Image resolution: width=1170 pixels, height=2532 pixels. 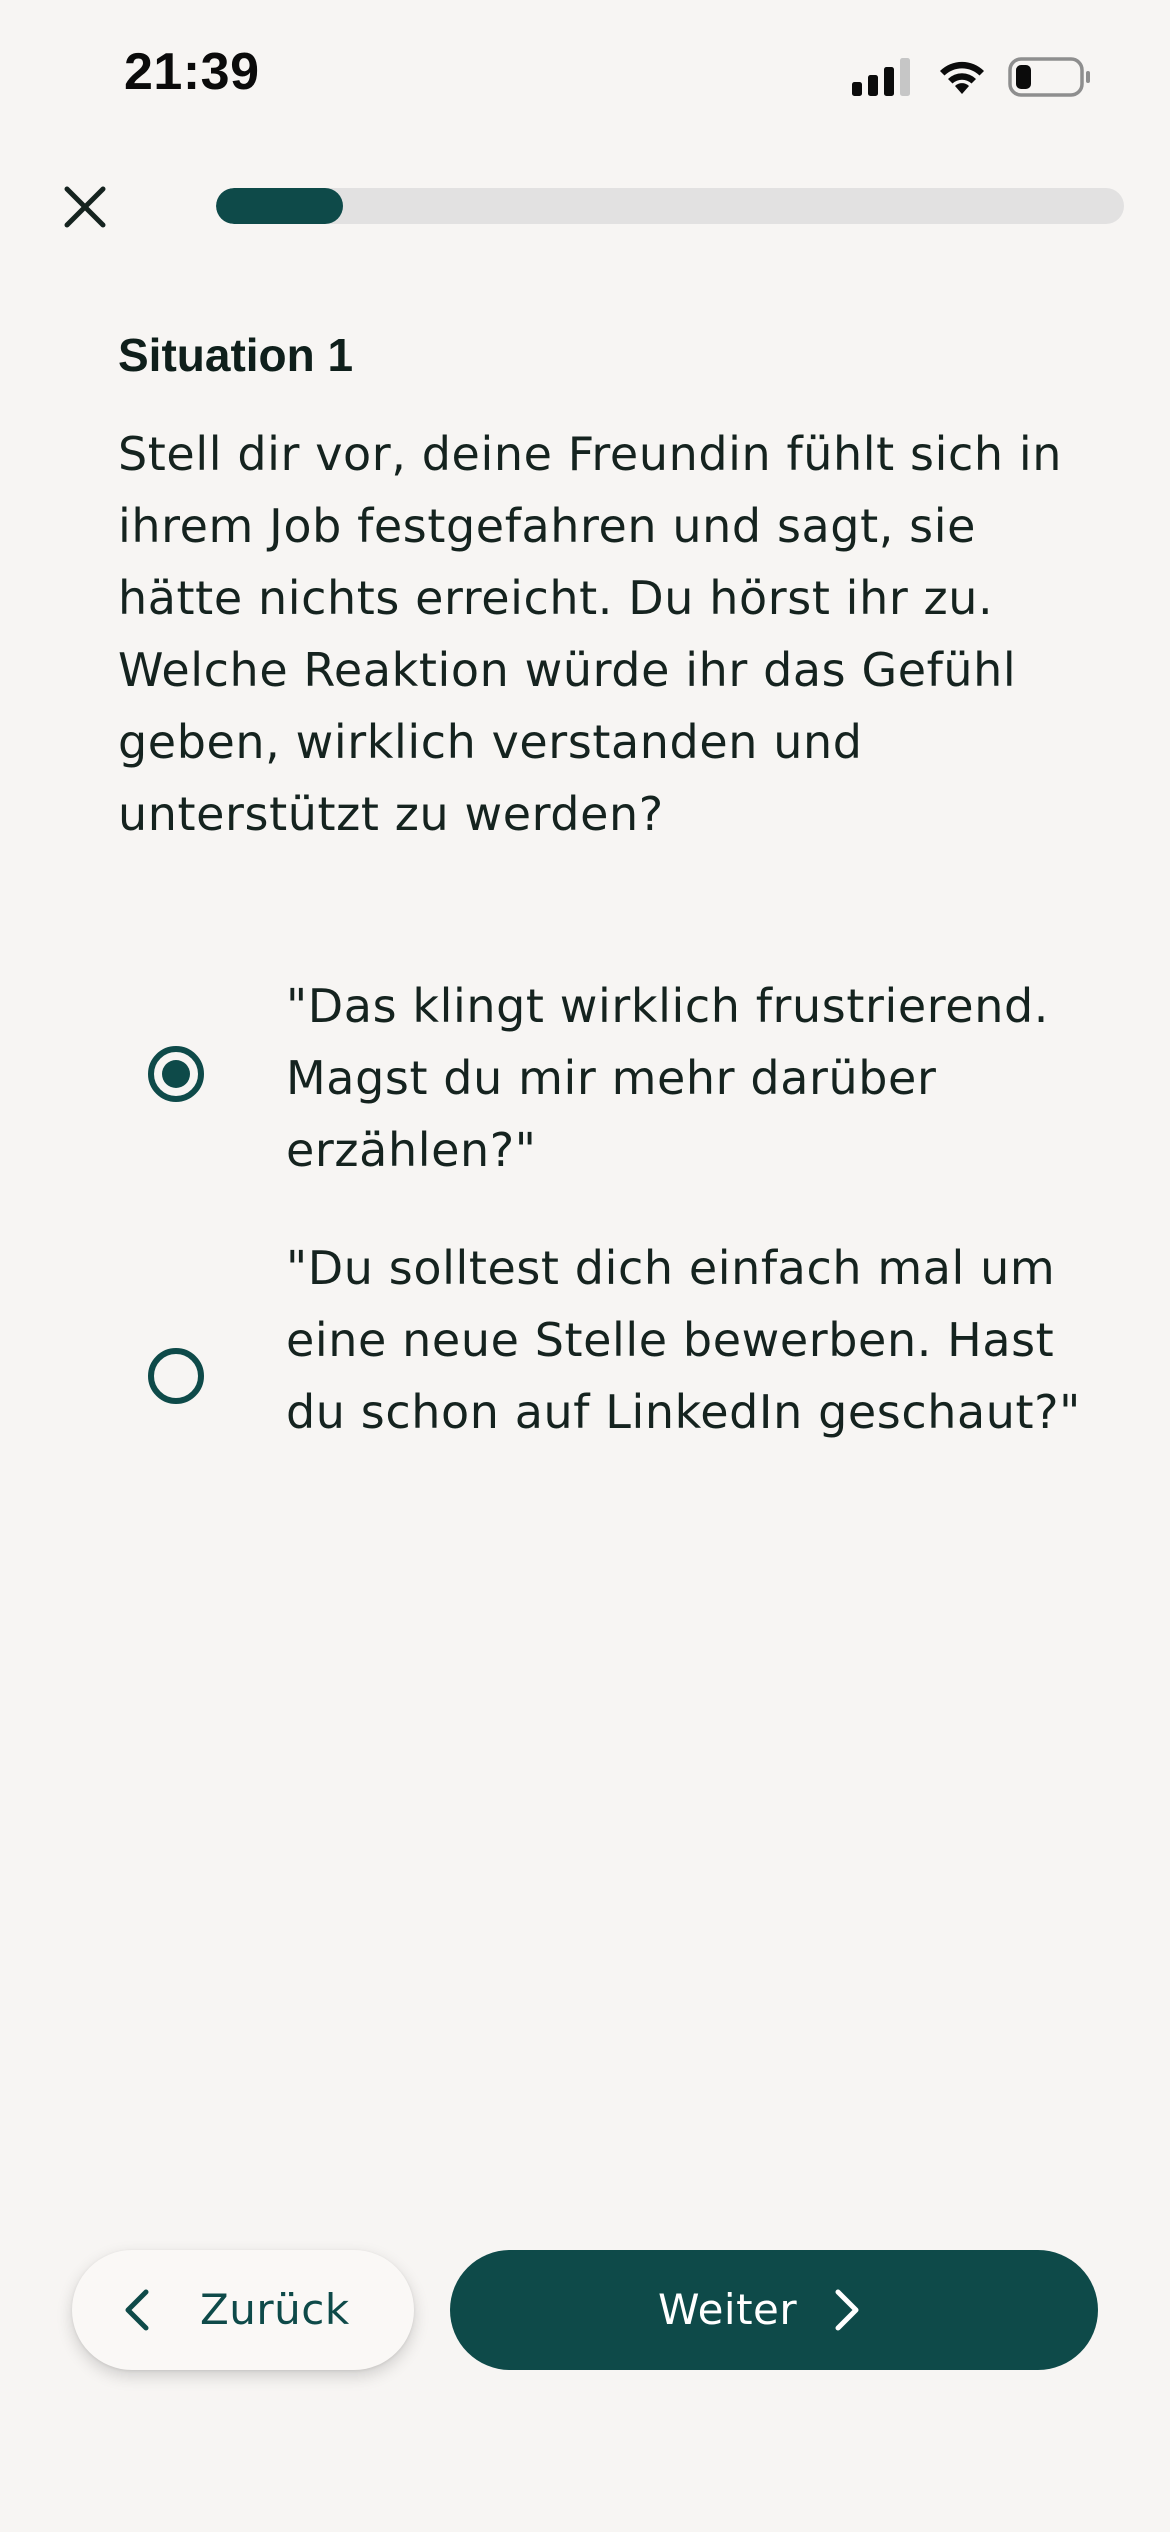 I want to click on radio-selected-dot, so click(x=176, y=1074).